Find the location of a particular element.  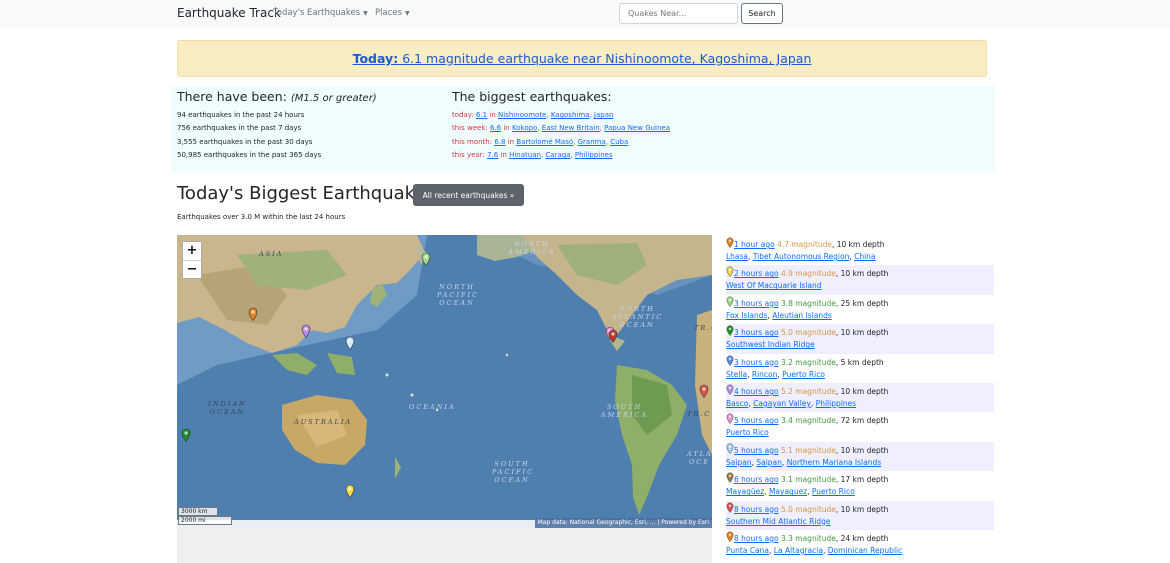

quake-place-link: China is located at coordinates (864, 256).